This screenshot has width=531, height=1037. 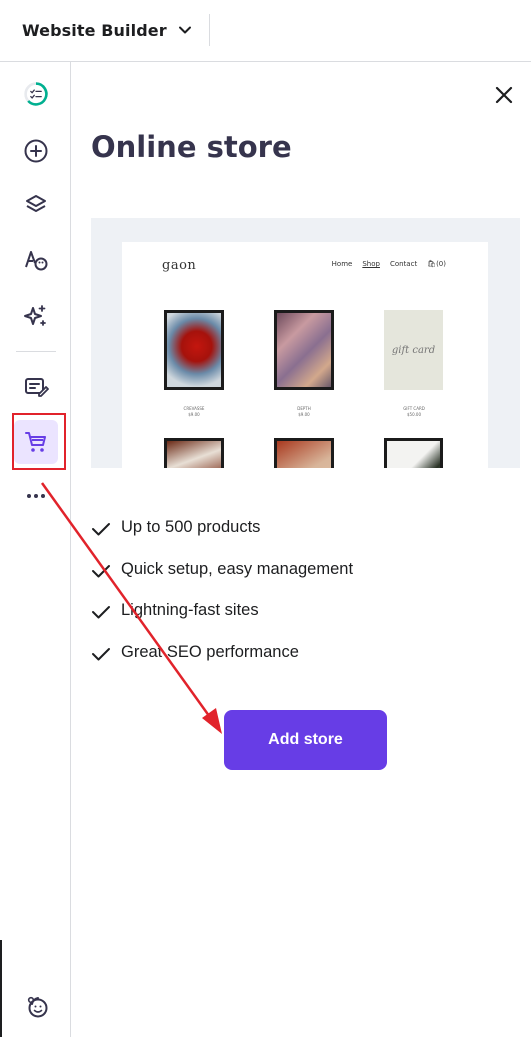 I want to click on close-button, so click(x=504, y=95).